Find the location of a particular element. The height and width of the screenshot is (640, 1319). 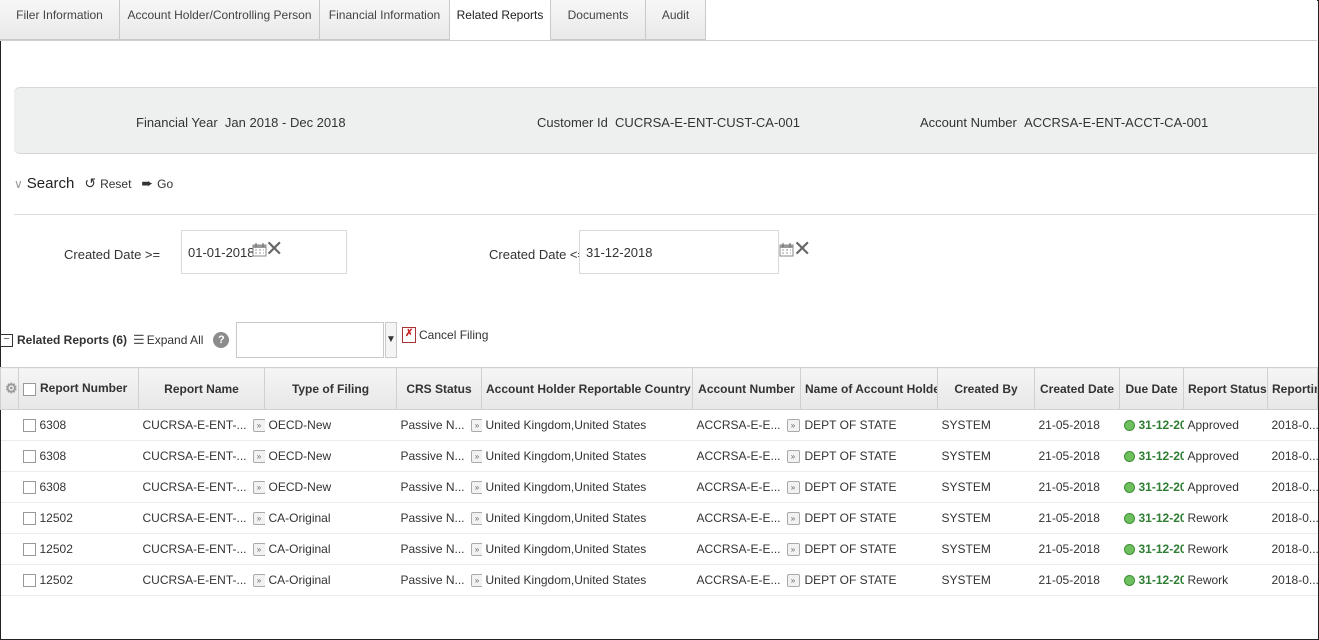

column-options-icon: ⚙ is located at coordinates (9, 388).